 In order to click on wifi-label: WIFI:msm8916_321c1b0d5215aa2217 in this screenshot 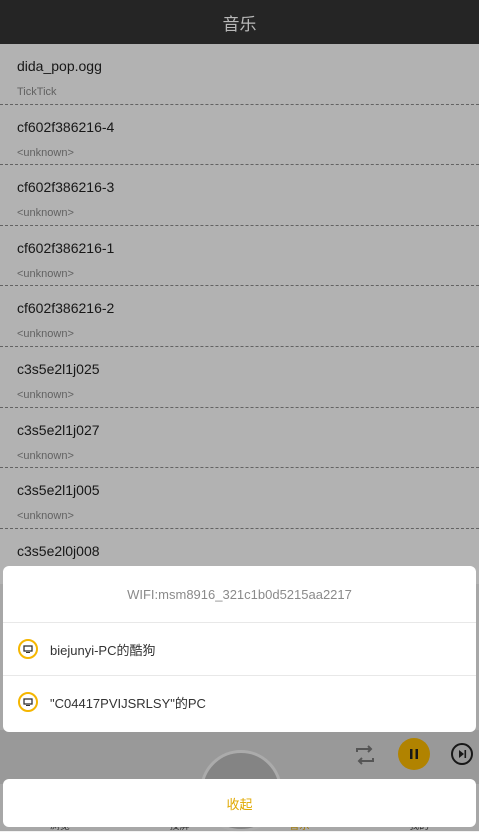, I will do `click(239, 594)`.